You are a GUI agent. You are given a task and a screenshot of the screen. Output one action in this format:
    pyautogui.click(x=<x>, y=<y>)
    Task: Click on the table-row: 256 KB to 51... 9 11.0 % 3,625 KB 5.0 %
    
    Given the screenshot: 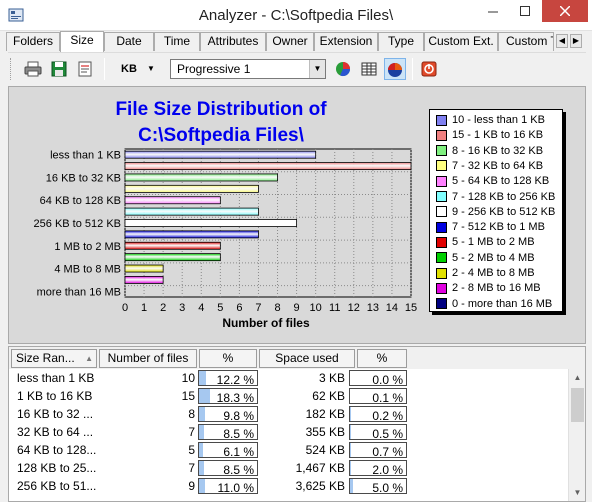 What is the action you would take?
    pyautogui.click(x=289, y=486)
    